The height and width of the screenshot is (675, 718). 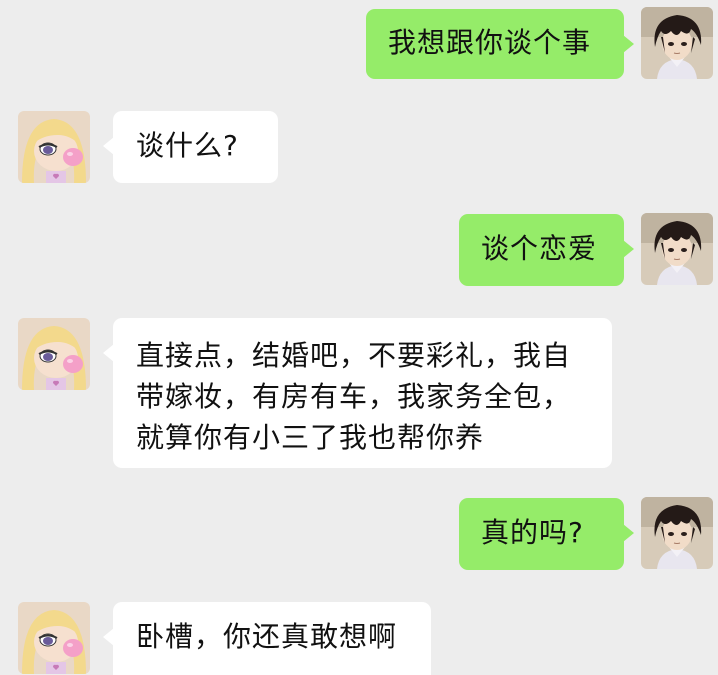 I want to click on message-text: 卧槽，你还真敢想啊, so click(x=267, y=636).